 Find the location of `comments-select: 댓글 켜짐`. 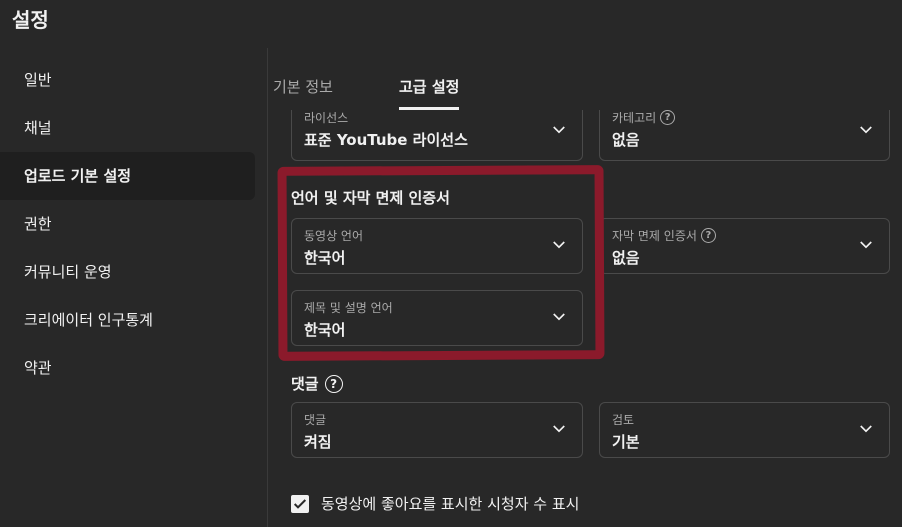

comments-select: 댓글 켜짐 is located at coordinates (437, 430).